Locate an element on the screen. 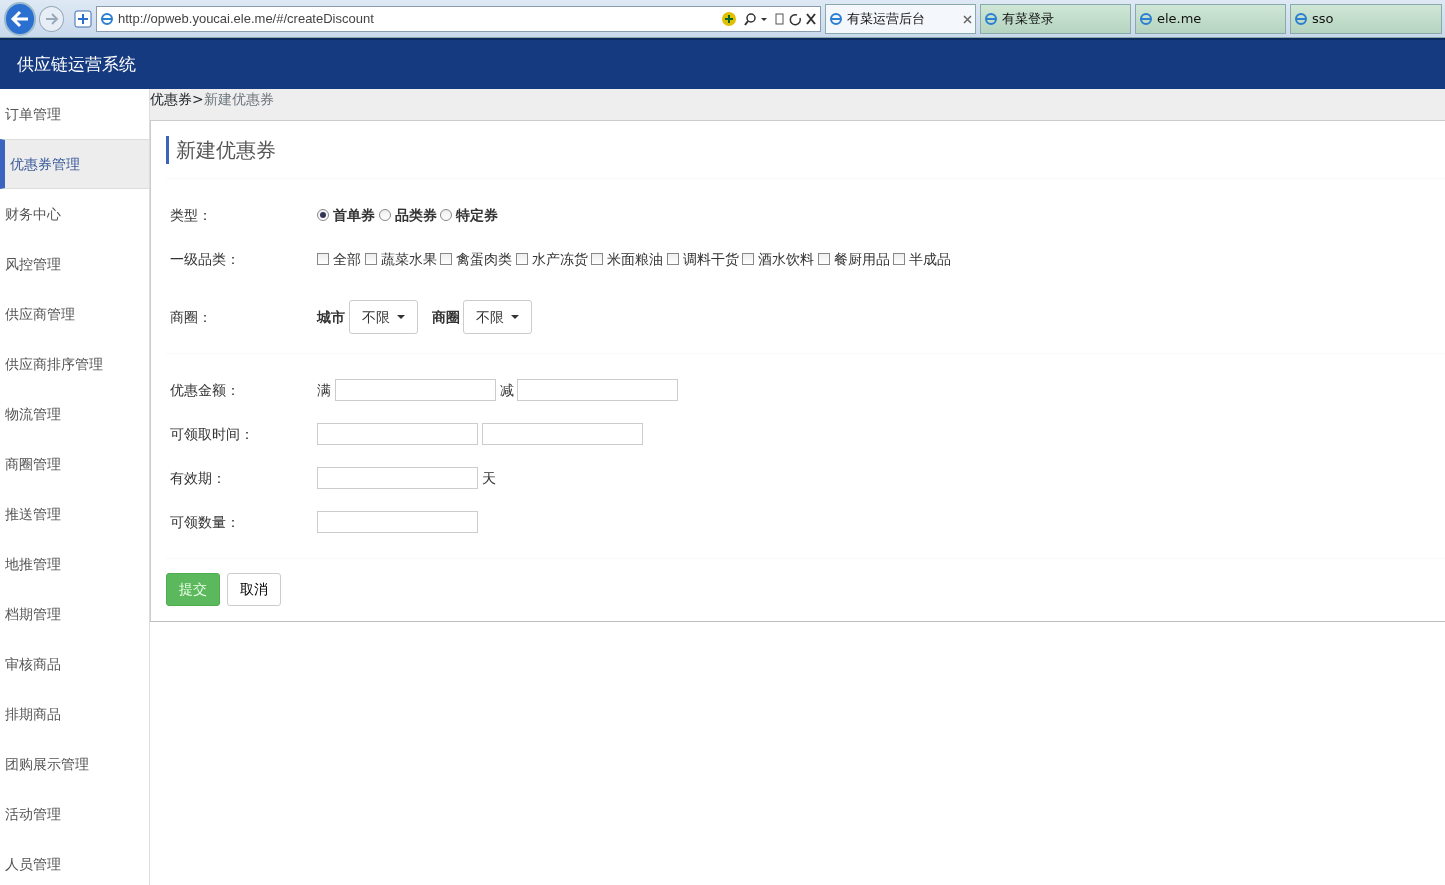  breadcrumb-current: 新建优惠券 is located at coordinates (238, 99).